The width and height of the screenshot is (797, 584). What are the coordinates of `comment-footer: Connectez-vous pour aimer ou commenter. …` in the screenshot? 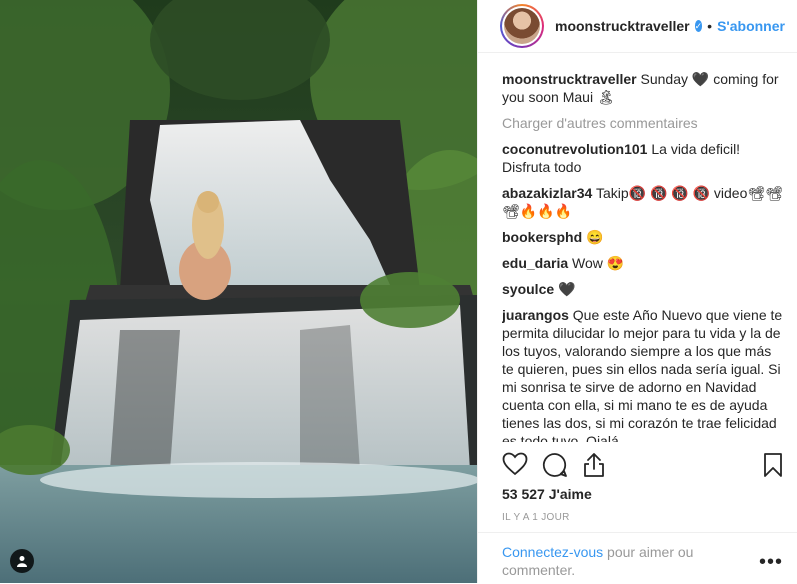 It's located at (637, 558).